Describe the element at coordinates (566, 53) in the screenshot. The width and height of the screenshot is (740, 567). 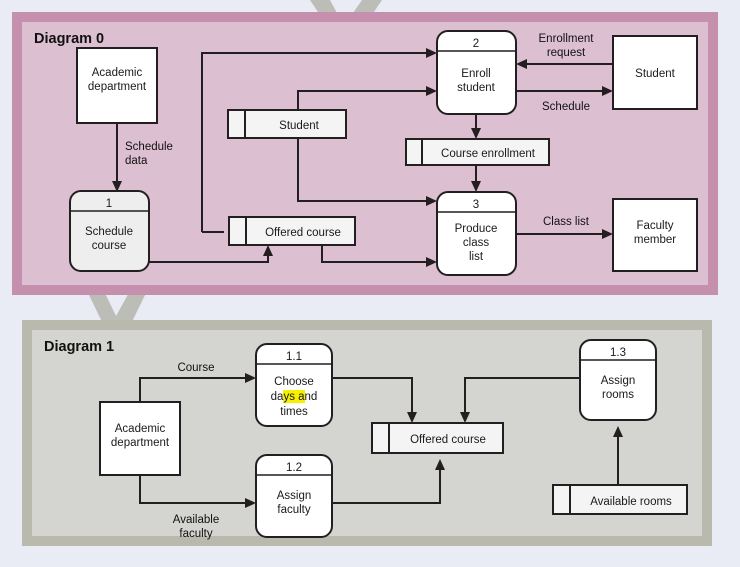
I see `flow-label-enrollment-request: request` at that location.